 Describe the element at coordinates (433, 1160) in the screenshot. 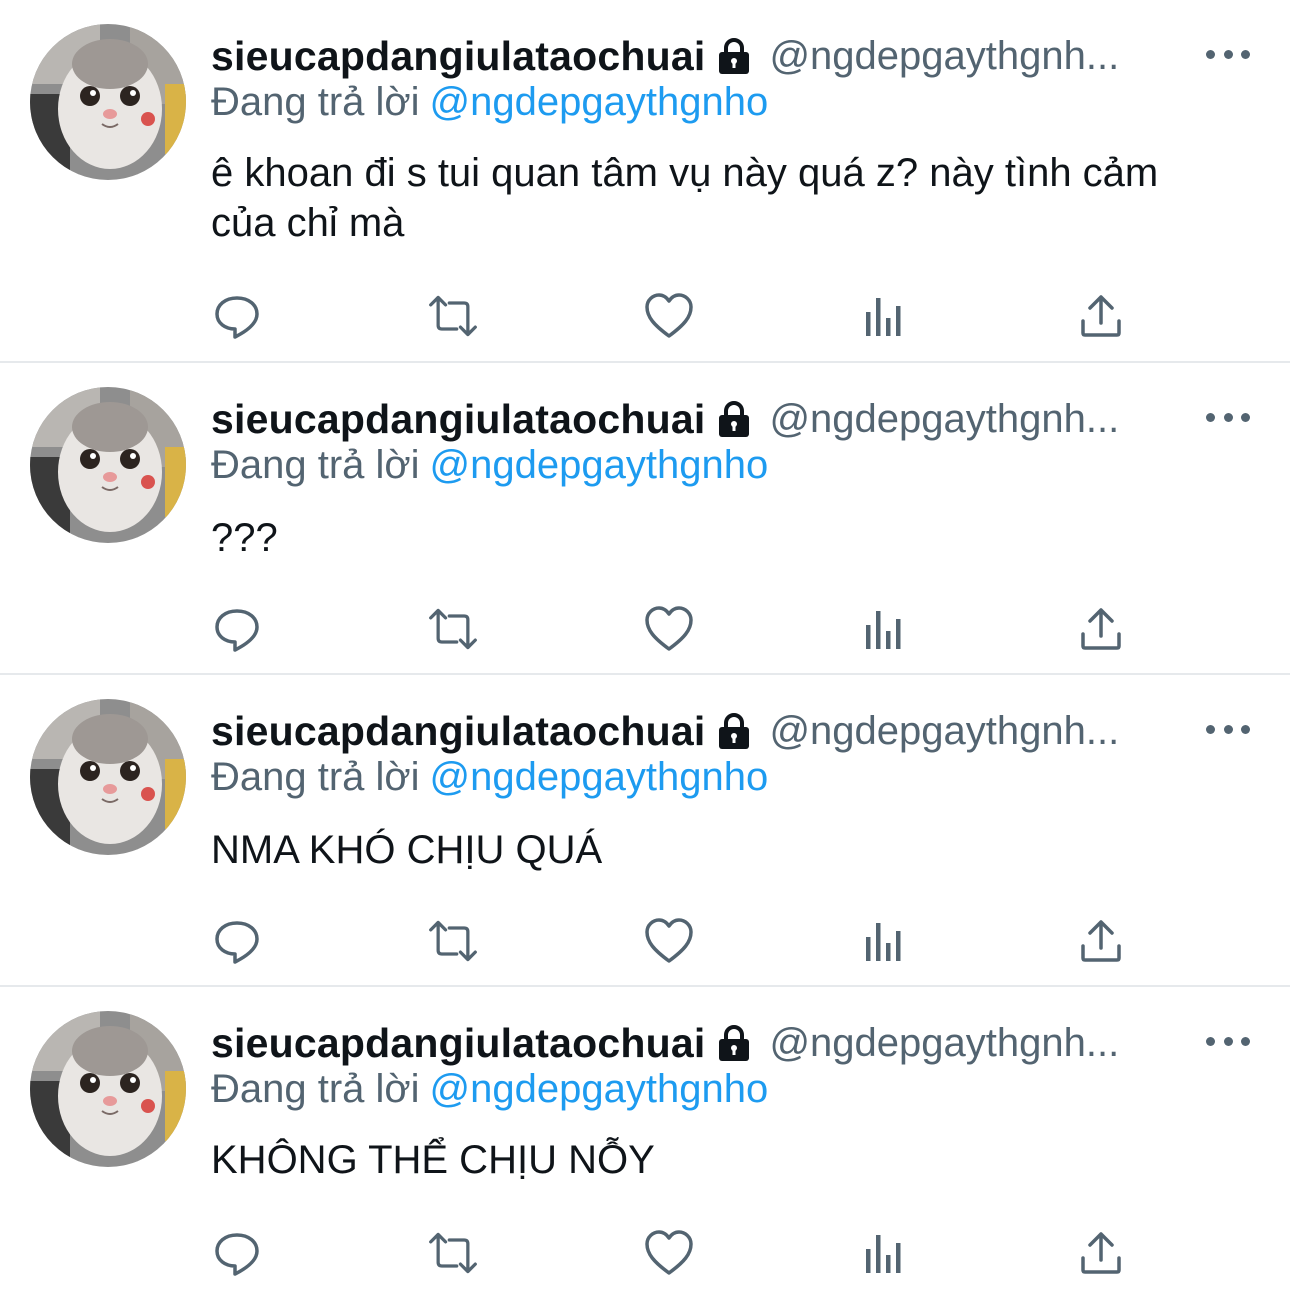

I see `tweet-text: KHÔNG THỂ CHỊU NỖY` at that location.